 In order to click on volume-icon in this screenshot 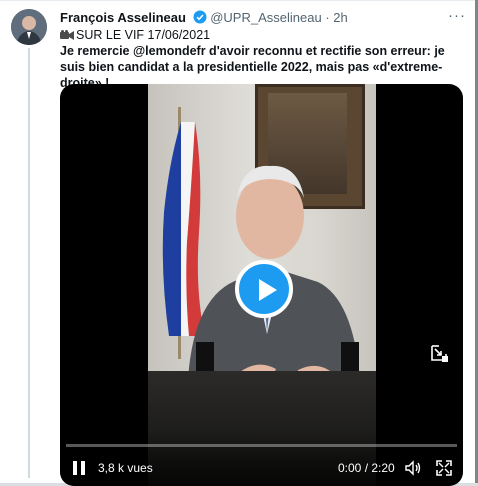, I will do `click(413, 468)`.